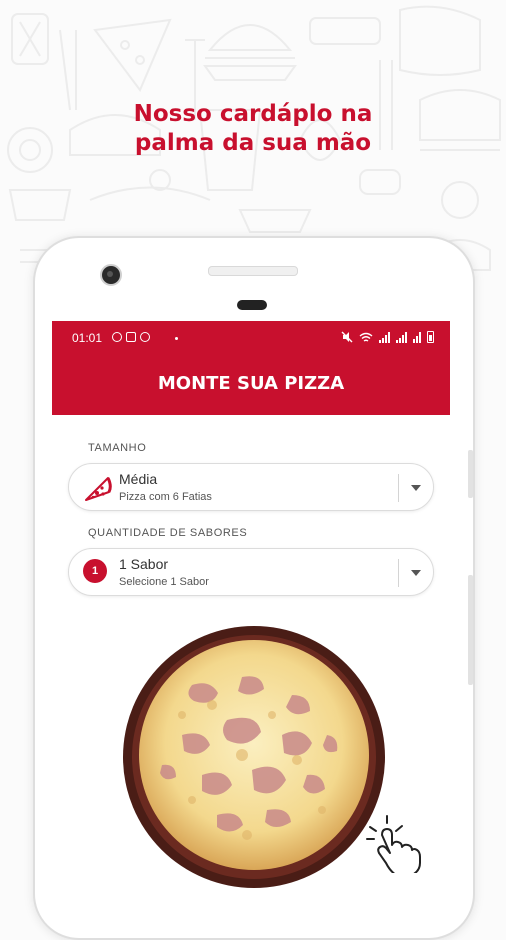  I want to click on status-bar: 01:01, so click(251, 338).